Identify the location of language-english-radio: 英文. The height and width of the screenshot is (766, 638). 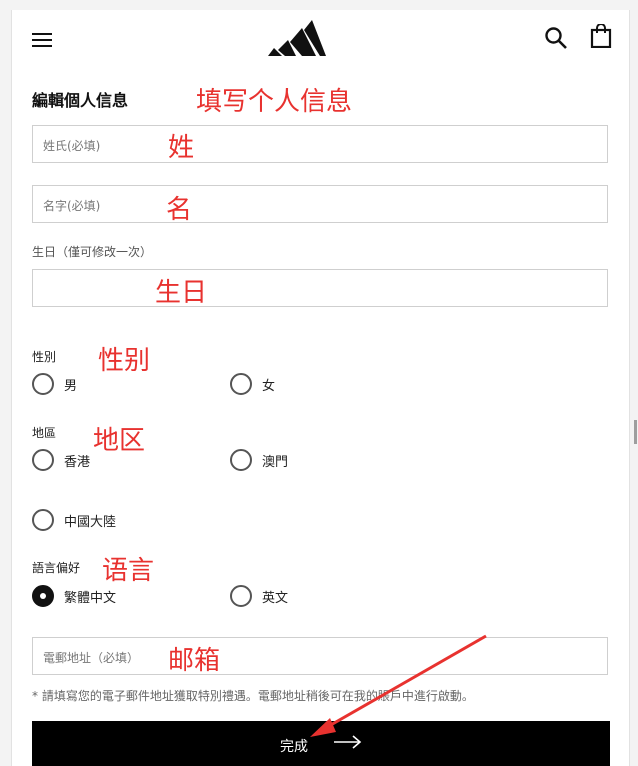
(259, 596).